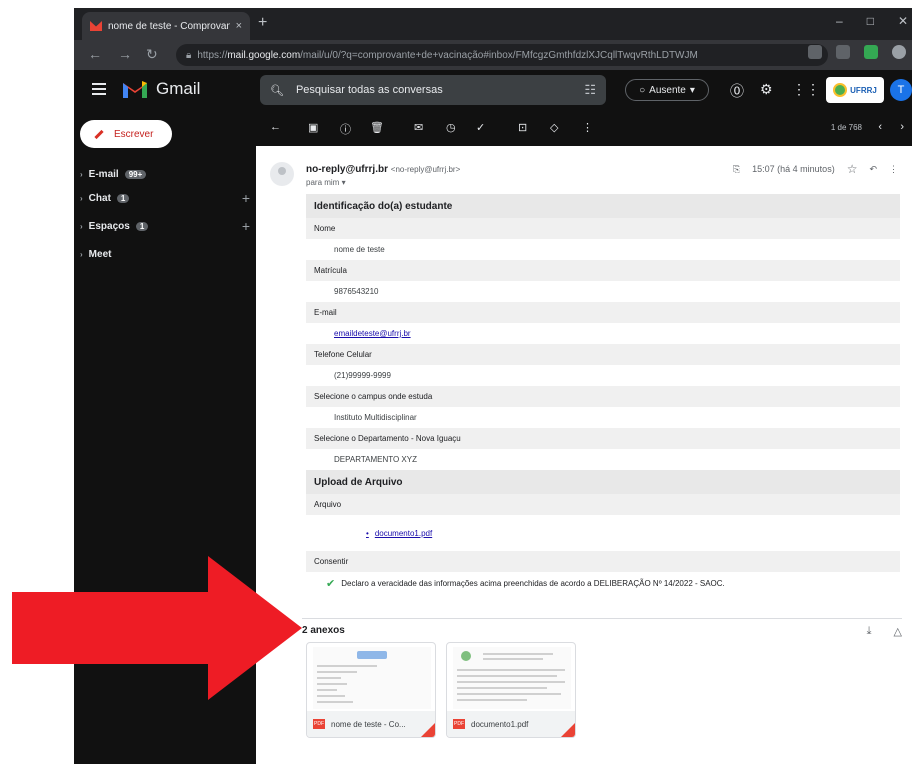 The height and width of the screenshot is (764, 912). What do you see at coordinates (264, 55) in the screenshot?
I see `url-host: mail.google.com` at bounding box center [264, 55].